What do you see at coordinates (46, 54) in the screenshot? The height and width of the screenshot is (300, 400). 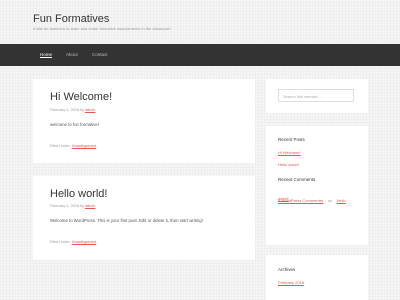 I see `nav-home: Home` at bounding box center [46, 54].